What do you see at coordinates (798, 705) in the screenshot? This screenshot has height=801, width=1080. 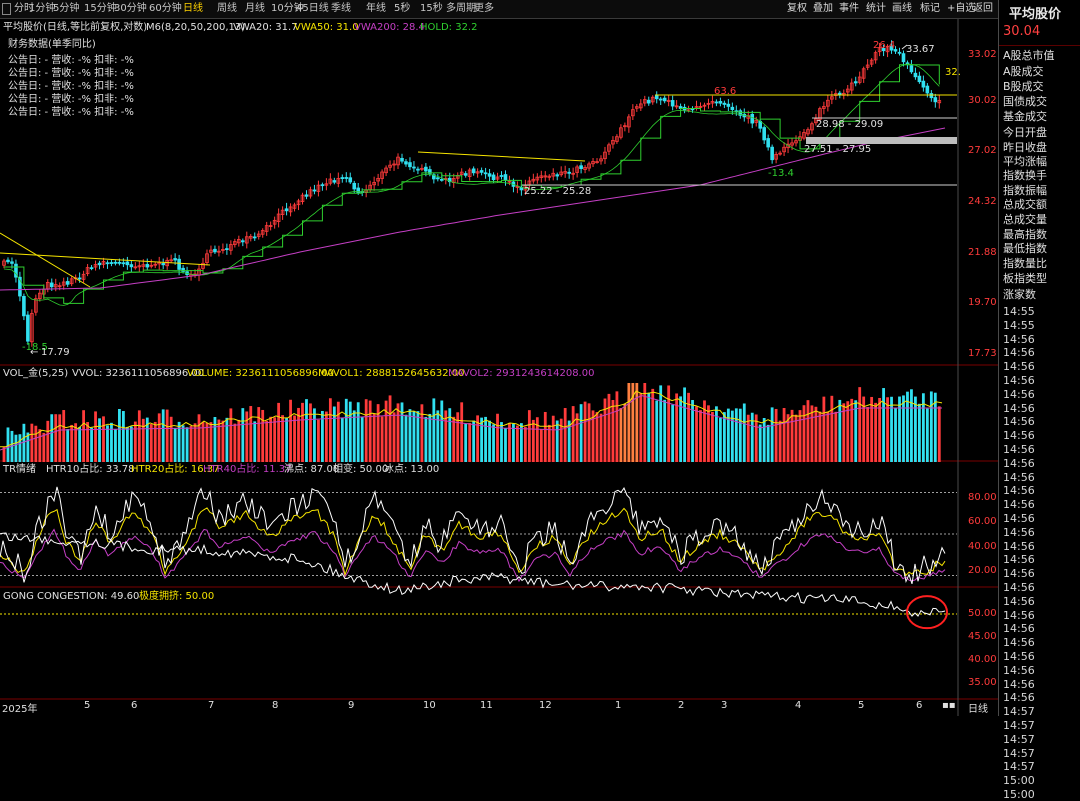 I see `x-axis-label: 4` at bounding box center [798, 705].